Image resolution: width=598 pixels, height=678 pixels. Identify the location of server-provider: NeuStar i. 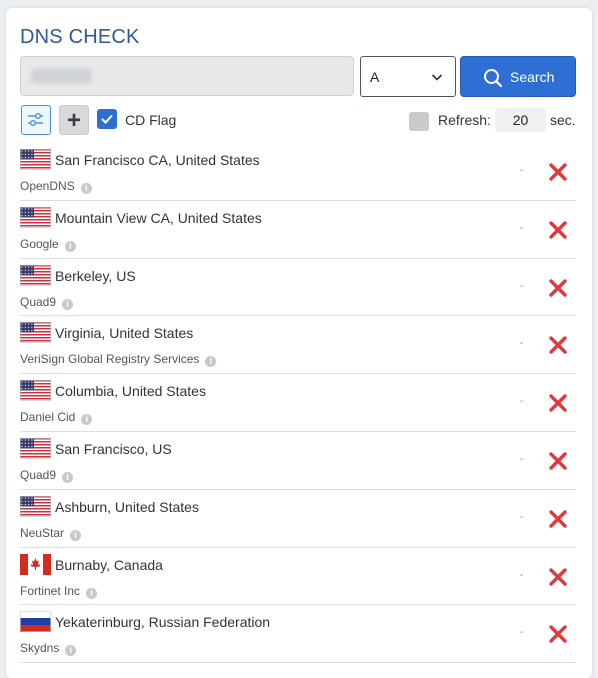
(51, 533).